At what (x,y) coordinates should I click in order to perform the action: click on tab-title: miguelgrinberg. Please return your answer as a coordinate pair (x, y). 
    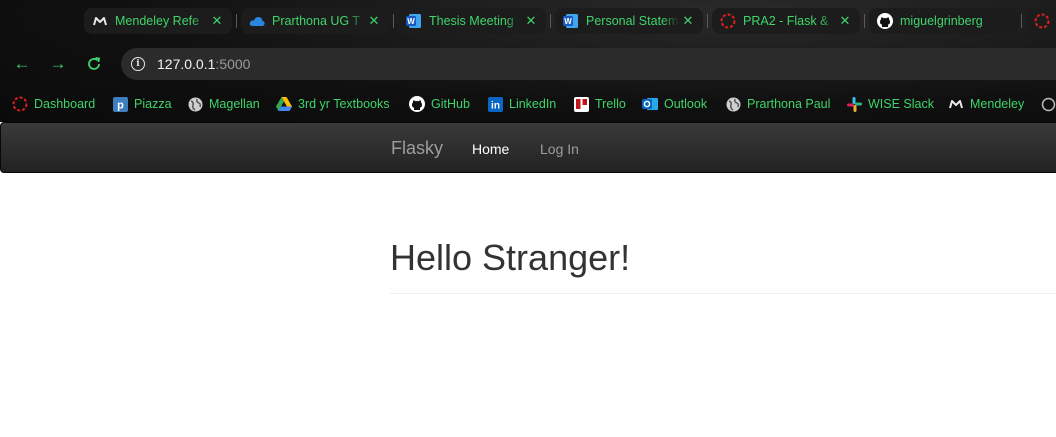
    Looking at the image, I should click on (959, 21).